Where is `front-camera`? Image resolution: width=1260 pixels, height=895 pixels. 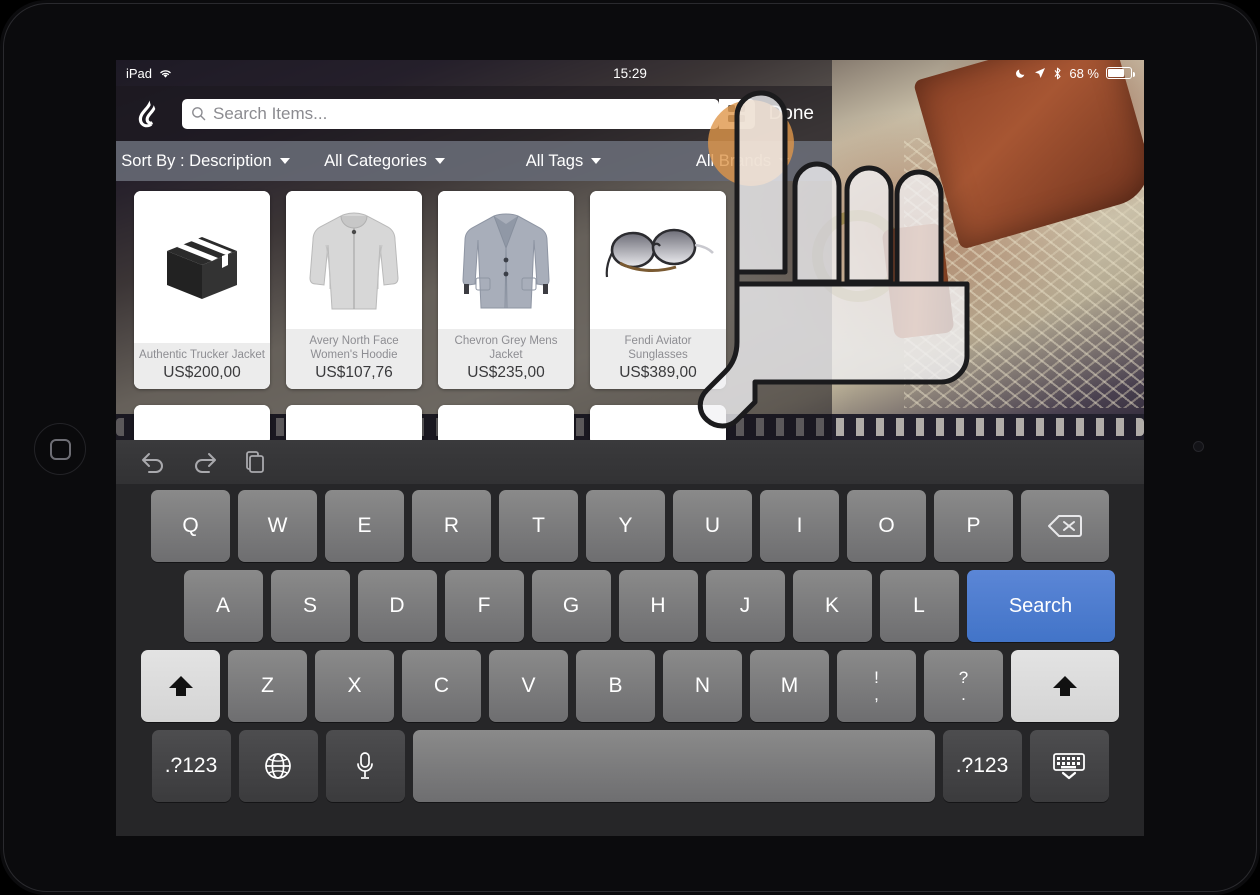 front-camera is located at coordinates (1198, 446).